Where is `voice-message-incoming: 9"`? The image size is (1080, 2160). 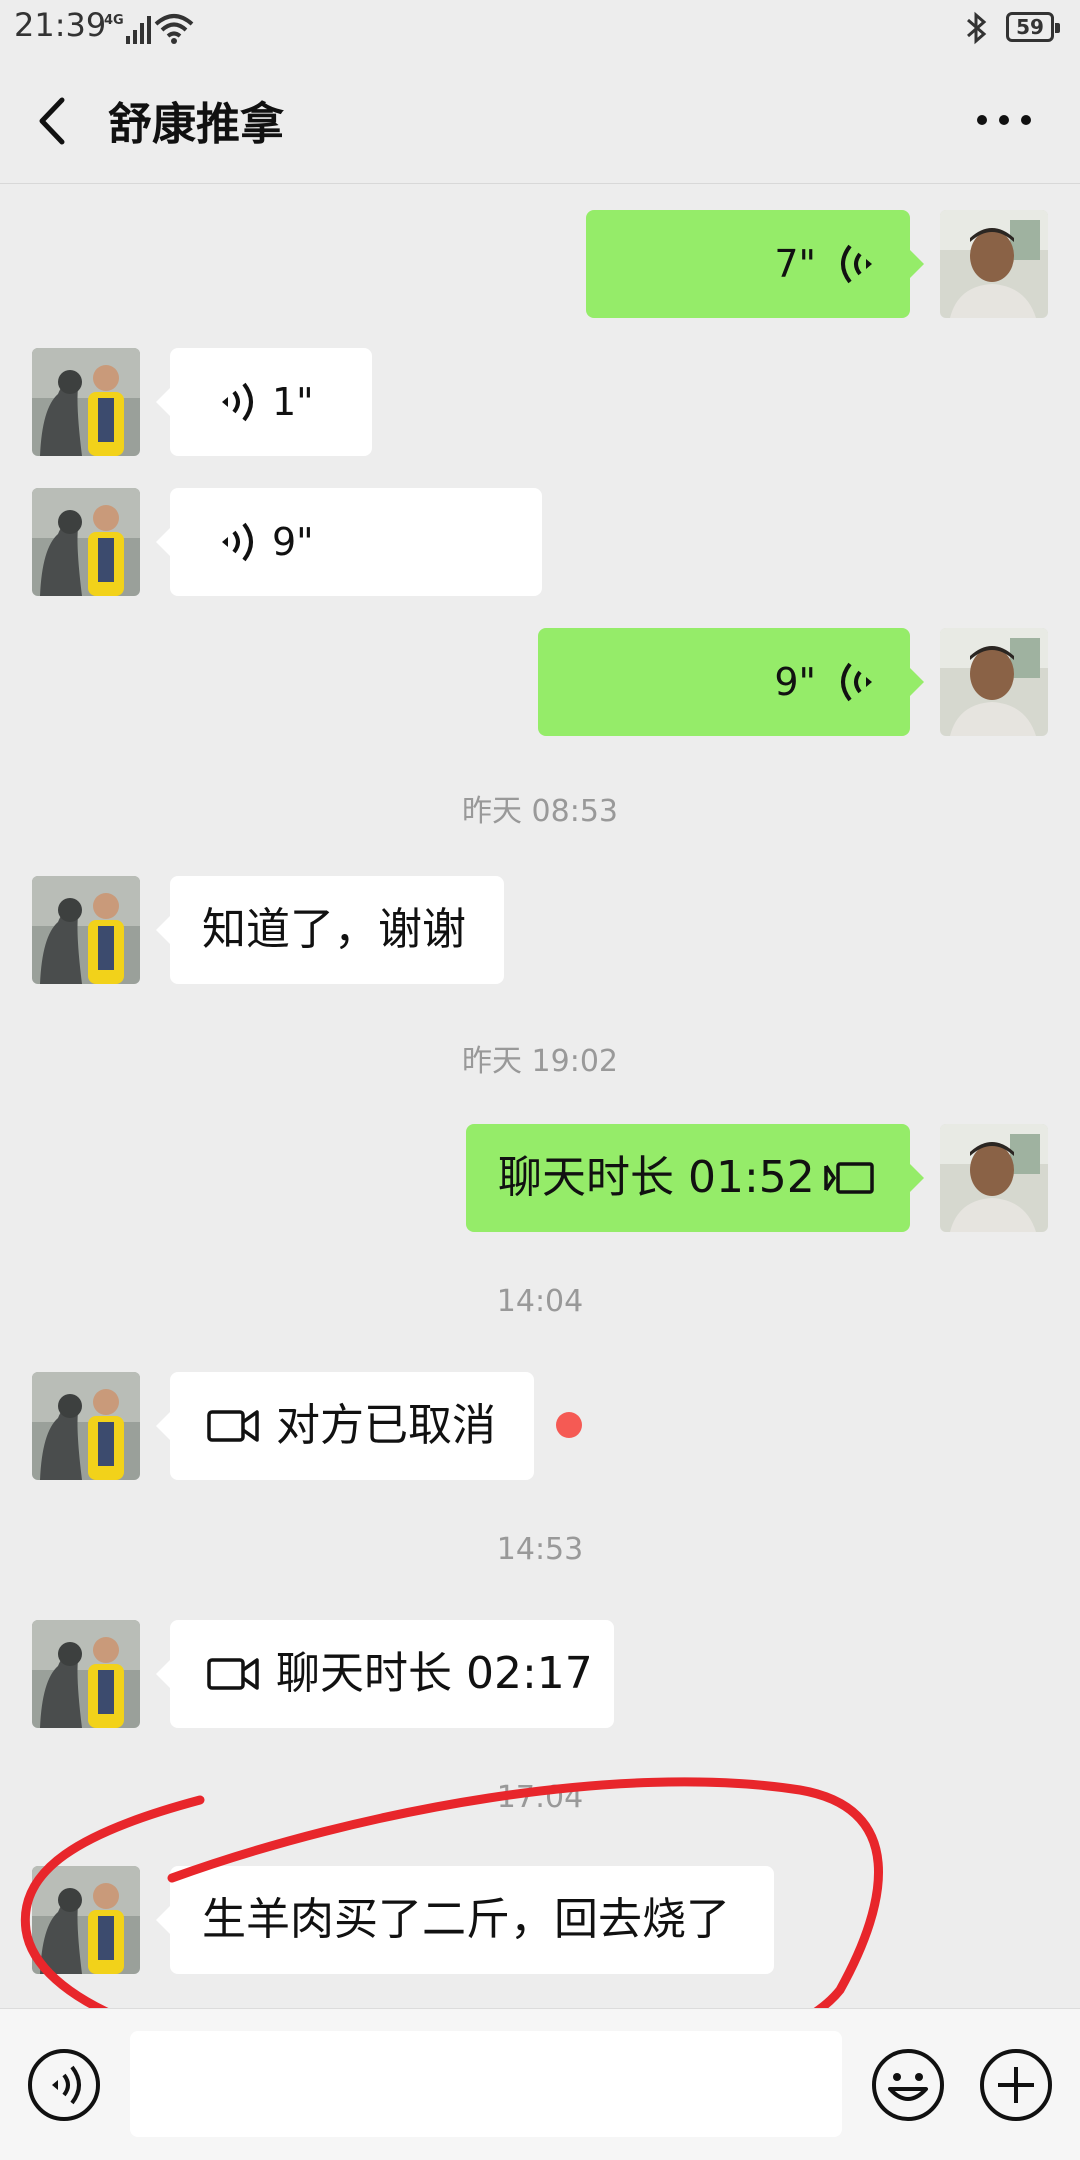
voice-message-incoming: 9" is located at coordinates (349, 542).